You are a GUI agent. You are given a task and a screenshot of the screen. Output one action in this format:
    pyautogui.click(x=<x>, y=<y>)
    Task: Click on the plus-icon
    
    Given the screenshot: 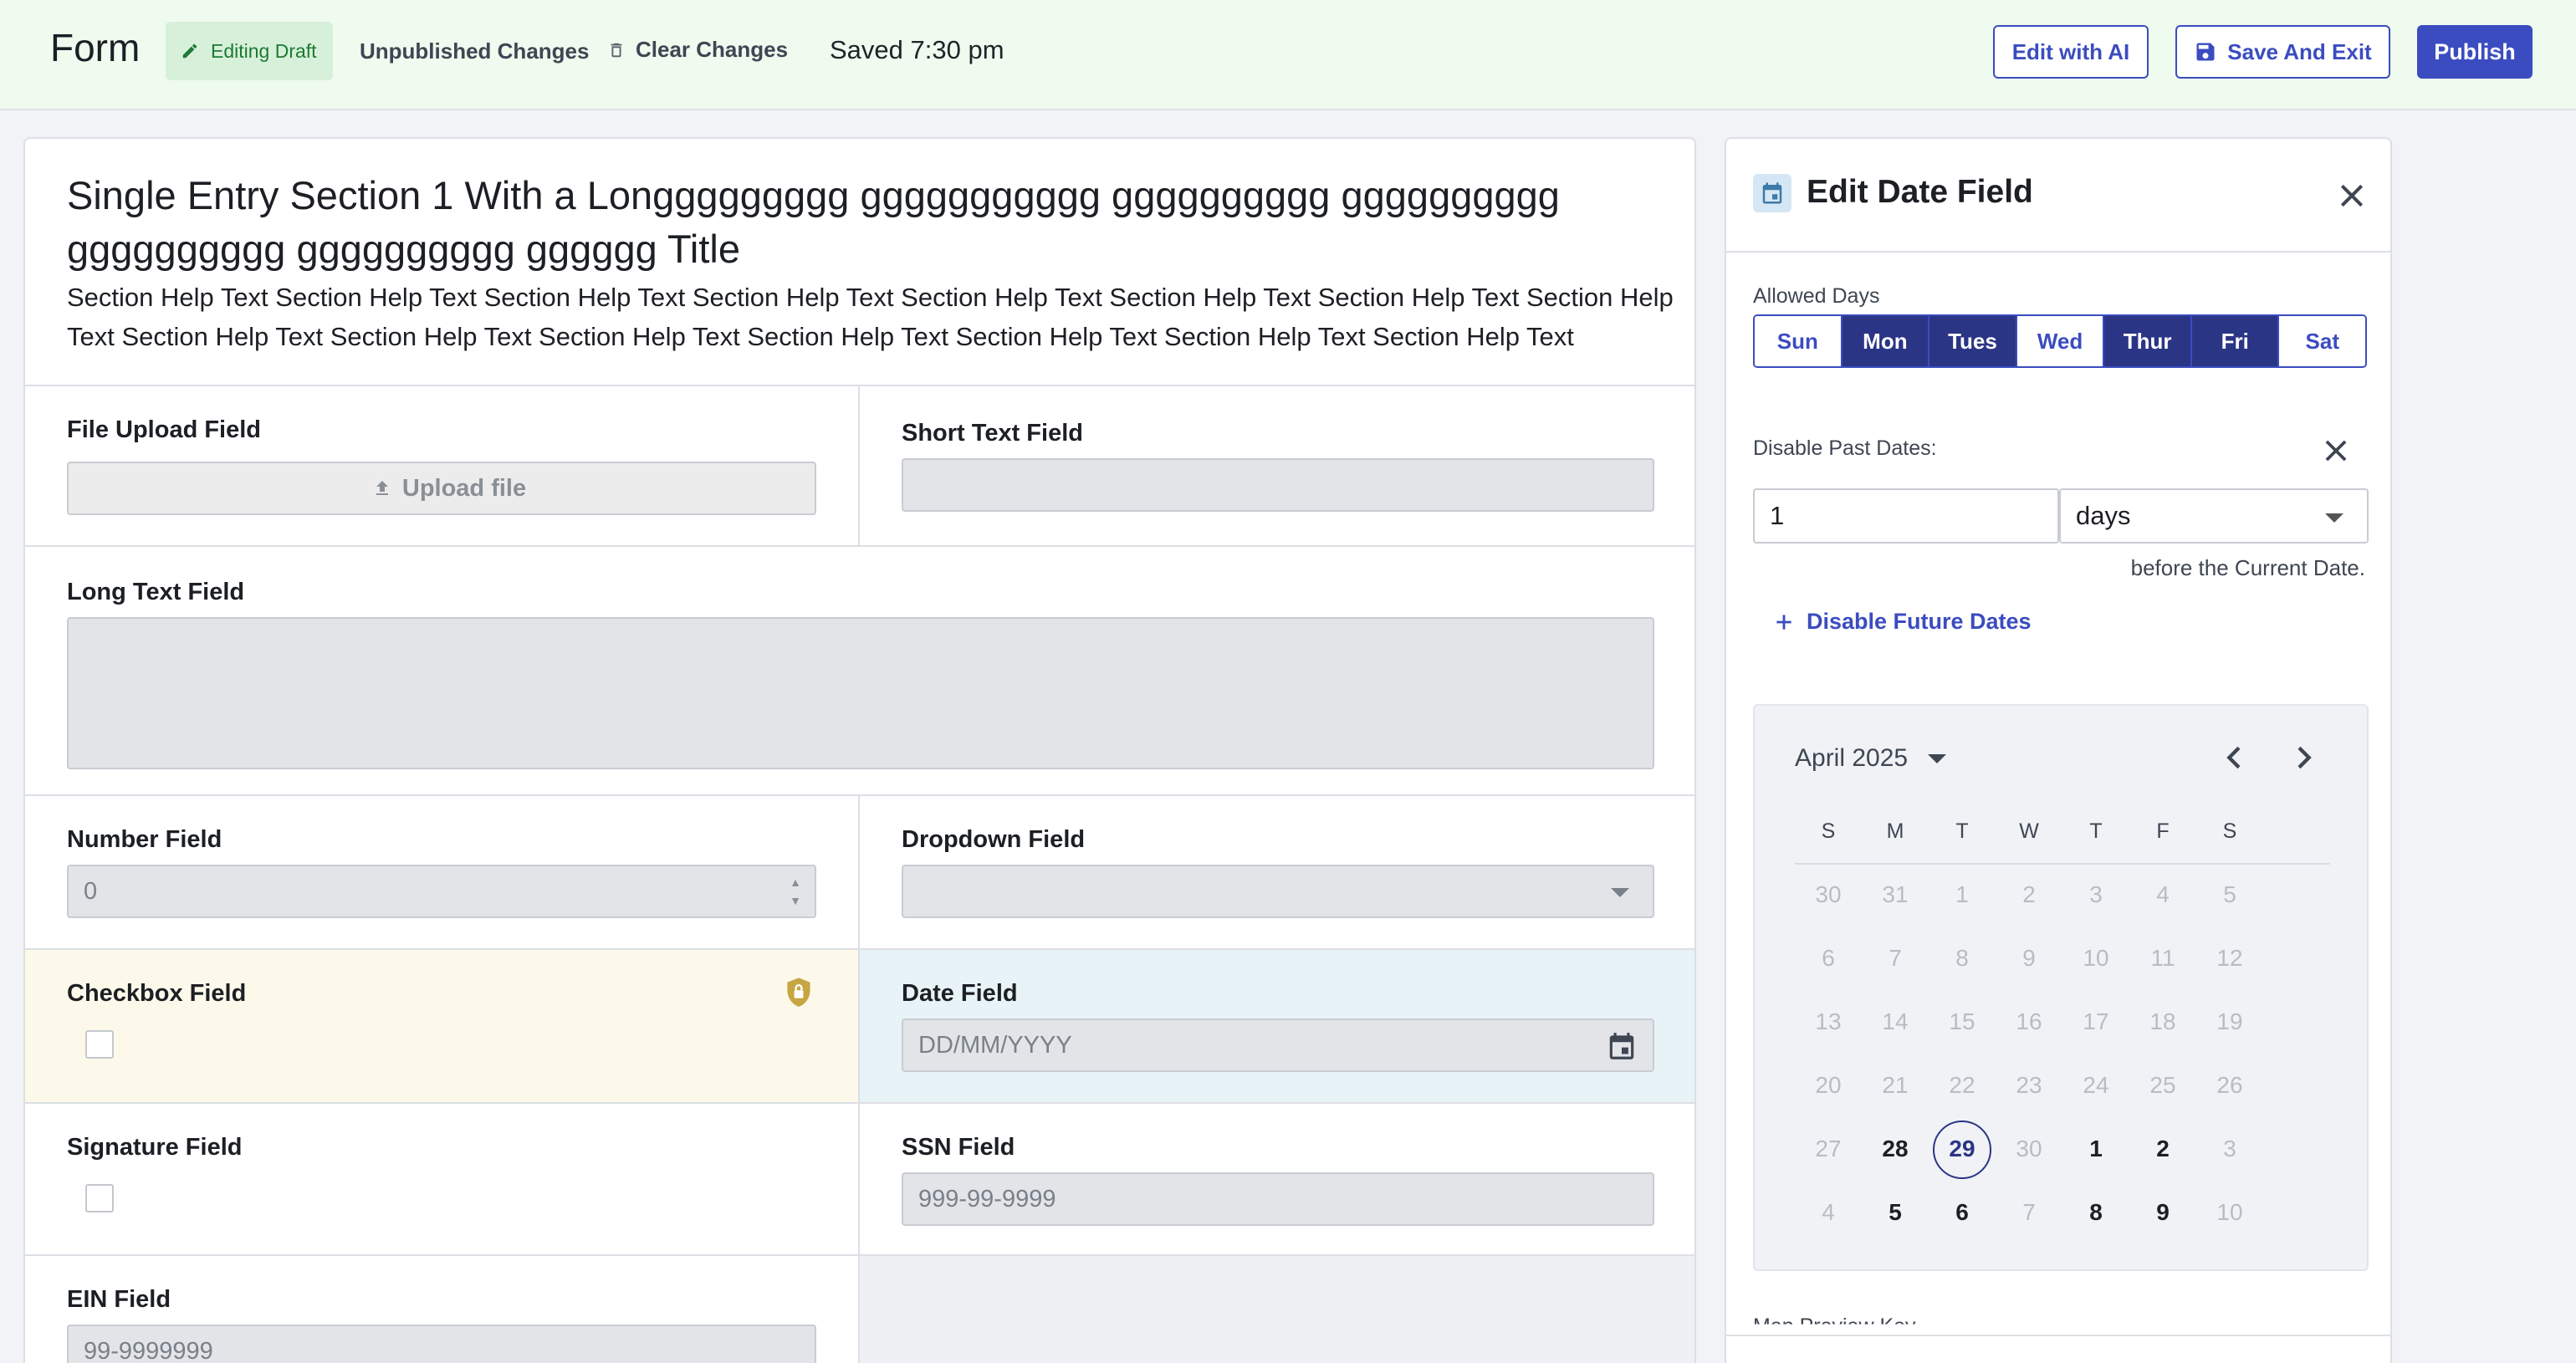 What is the action you would take?
    pyautogui.click(x=1783, y=622)
    